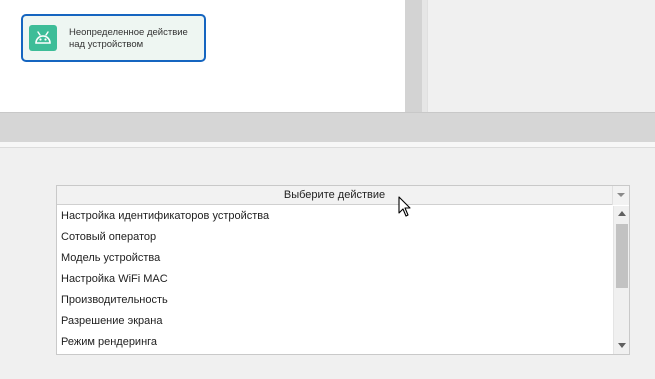 The width and height of the screenshot is (655, 379). What do you see at coordinates (335, 300) in the screenshot?
I see `list-item-performance: Производительность` at bounding box center [335, 300].